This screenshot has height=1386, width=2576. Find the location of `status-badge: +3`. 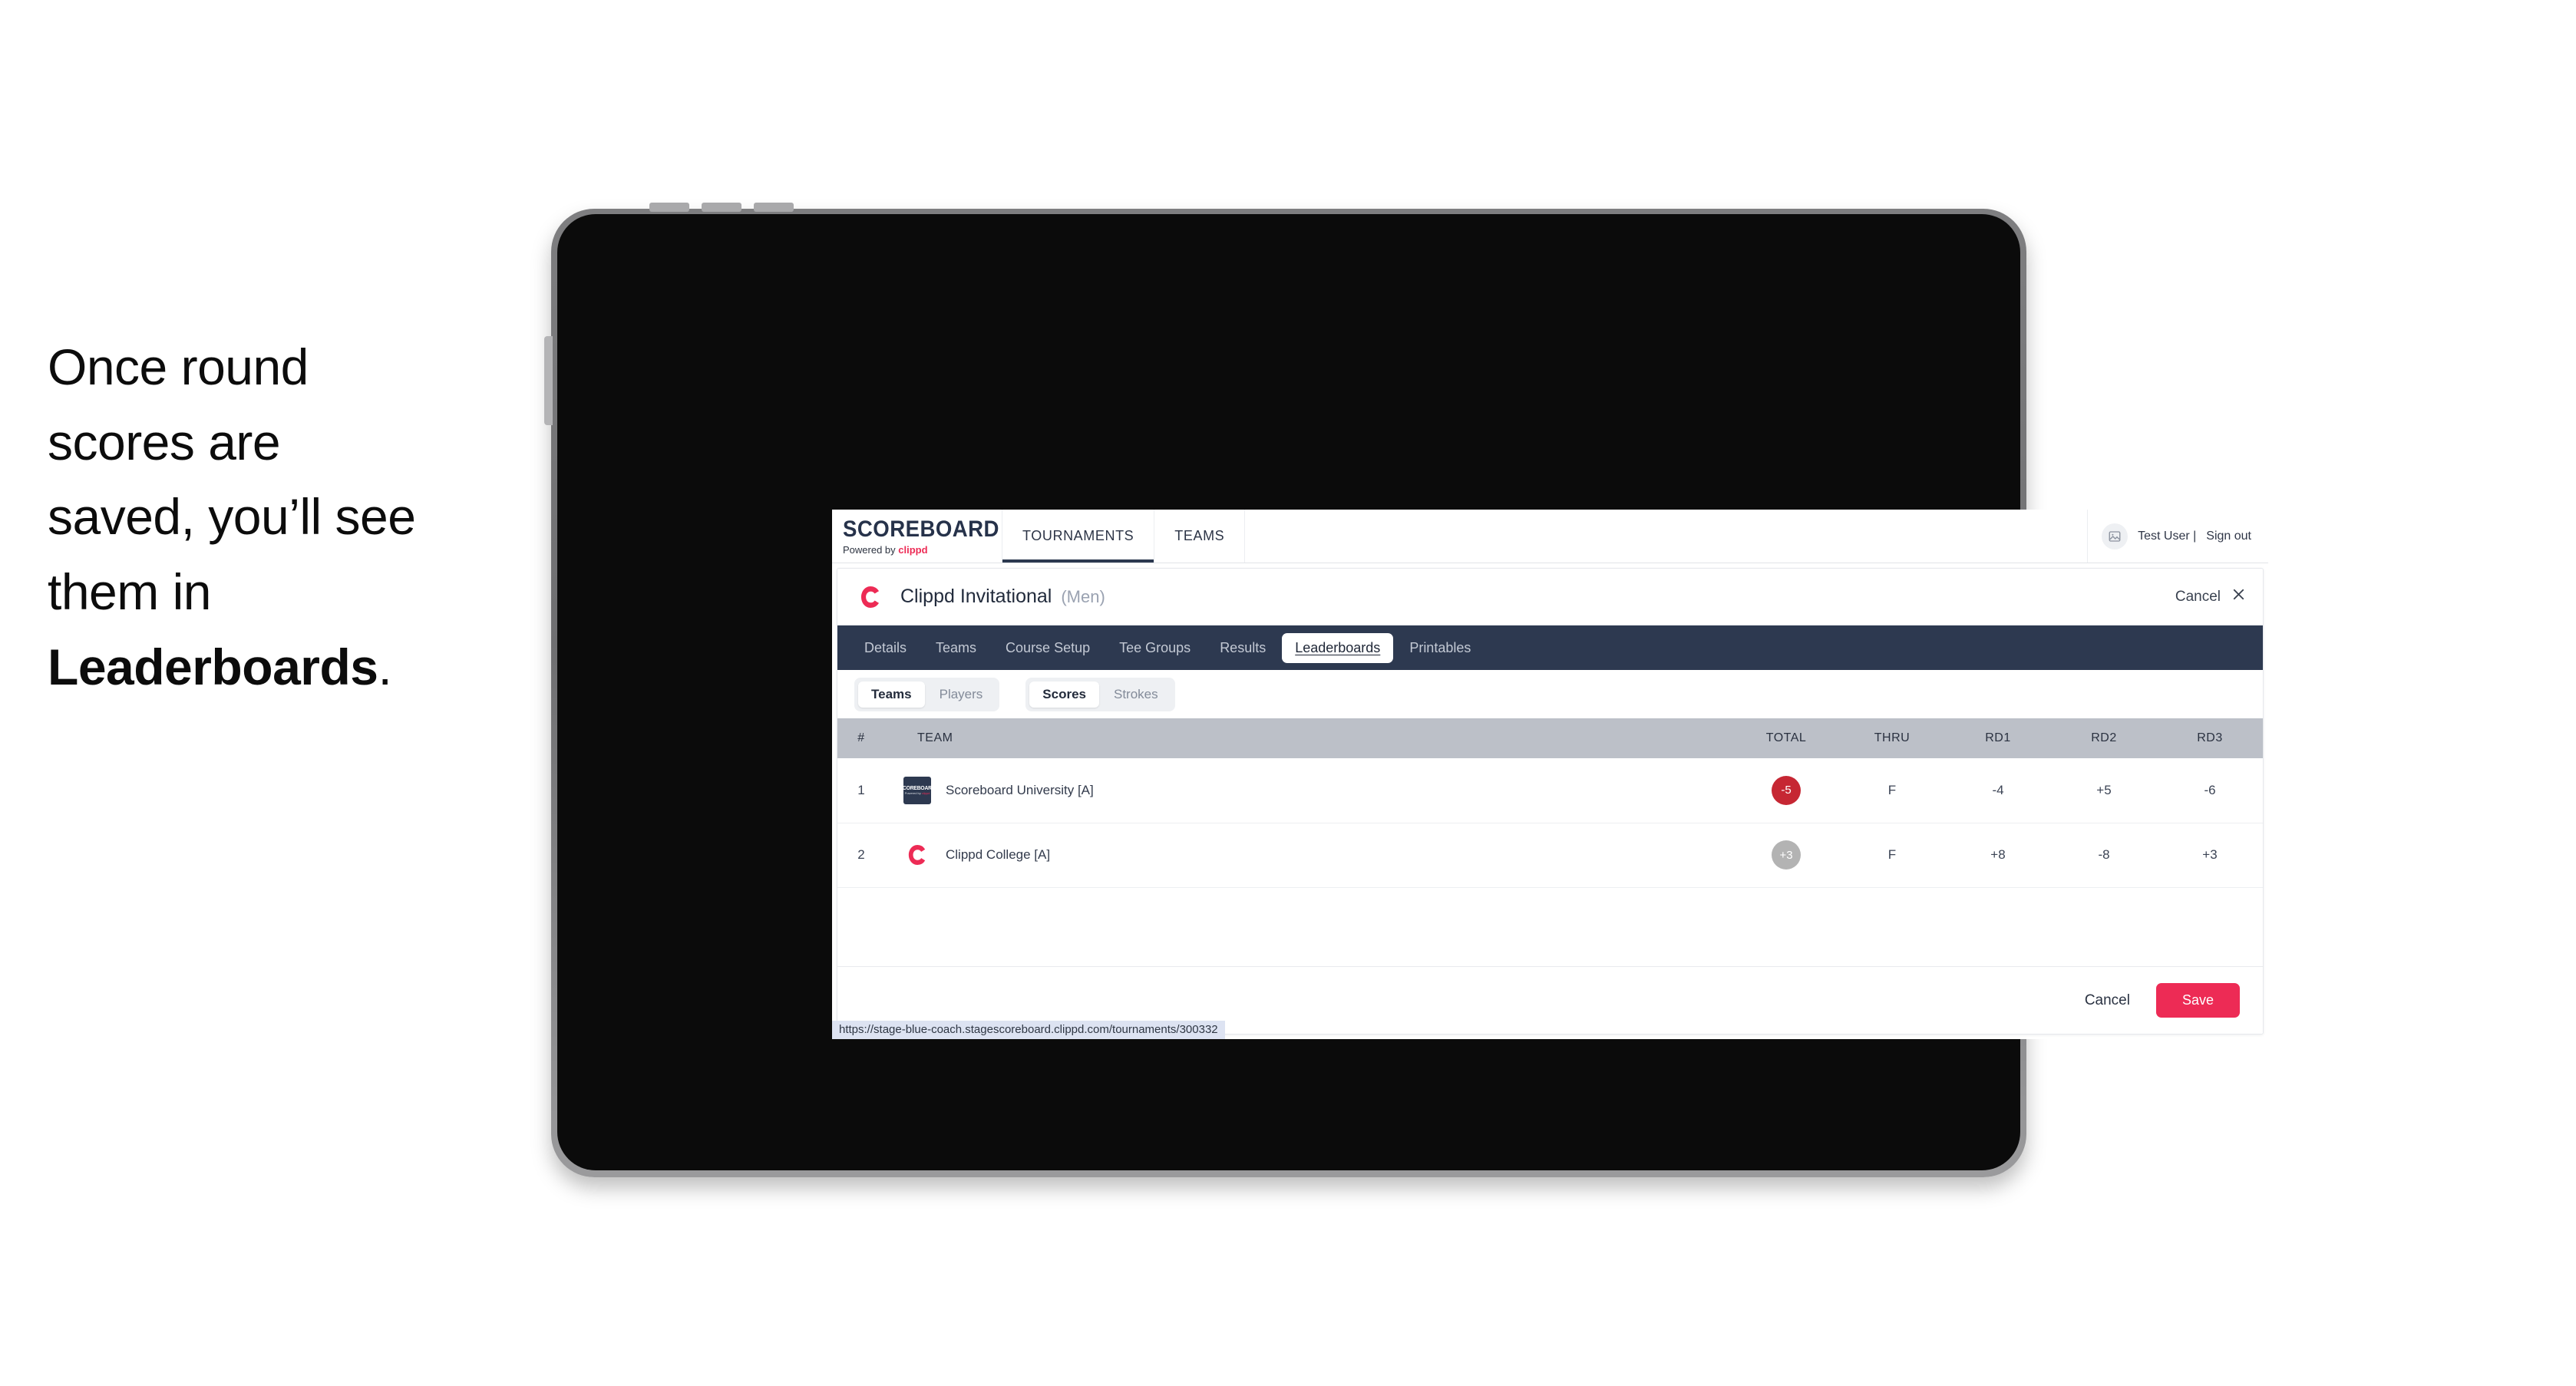

status-badge: +3 is located at coordinates (1786, 855).